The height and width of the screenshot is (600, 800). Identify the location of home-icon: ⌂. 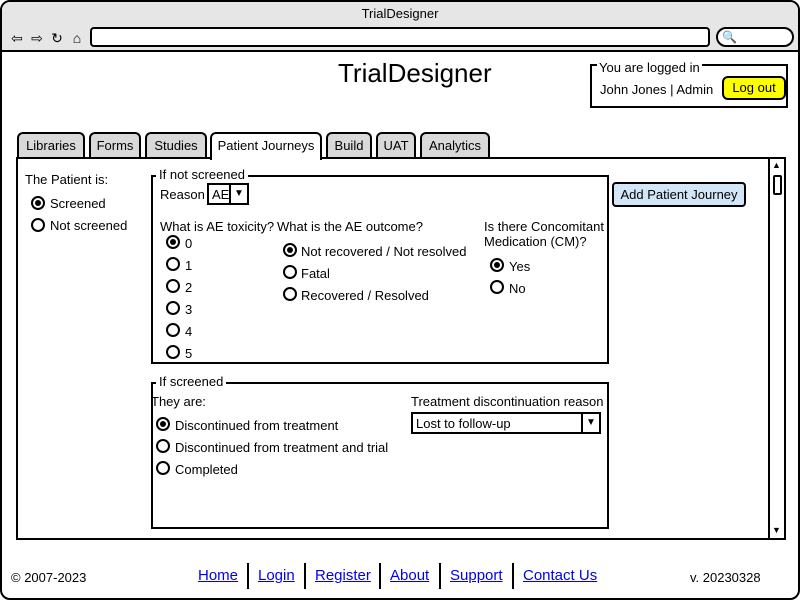
(77, 38).